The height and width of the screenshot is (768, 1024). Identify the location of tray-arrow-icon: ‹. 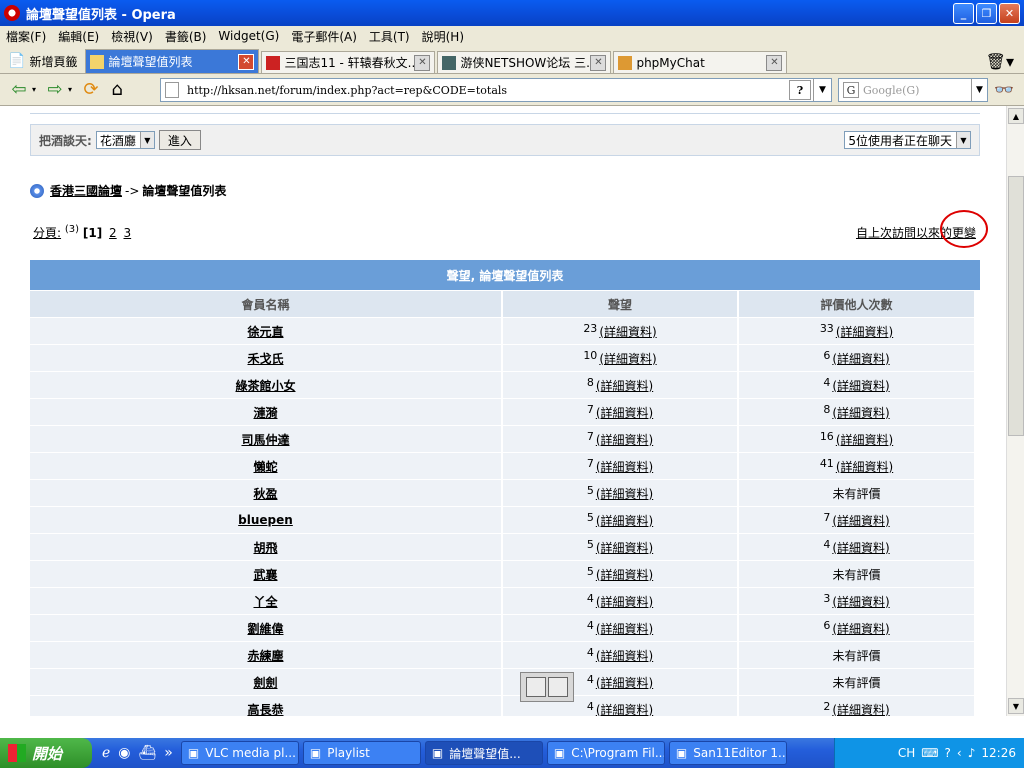
(959, 753).